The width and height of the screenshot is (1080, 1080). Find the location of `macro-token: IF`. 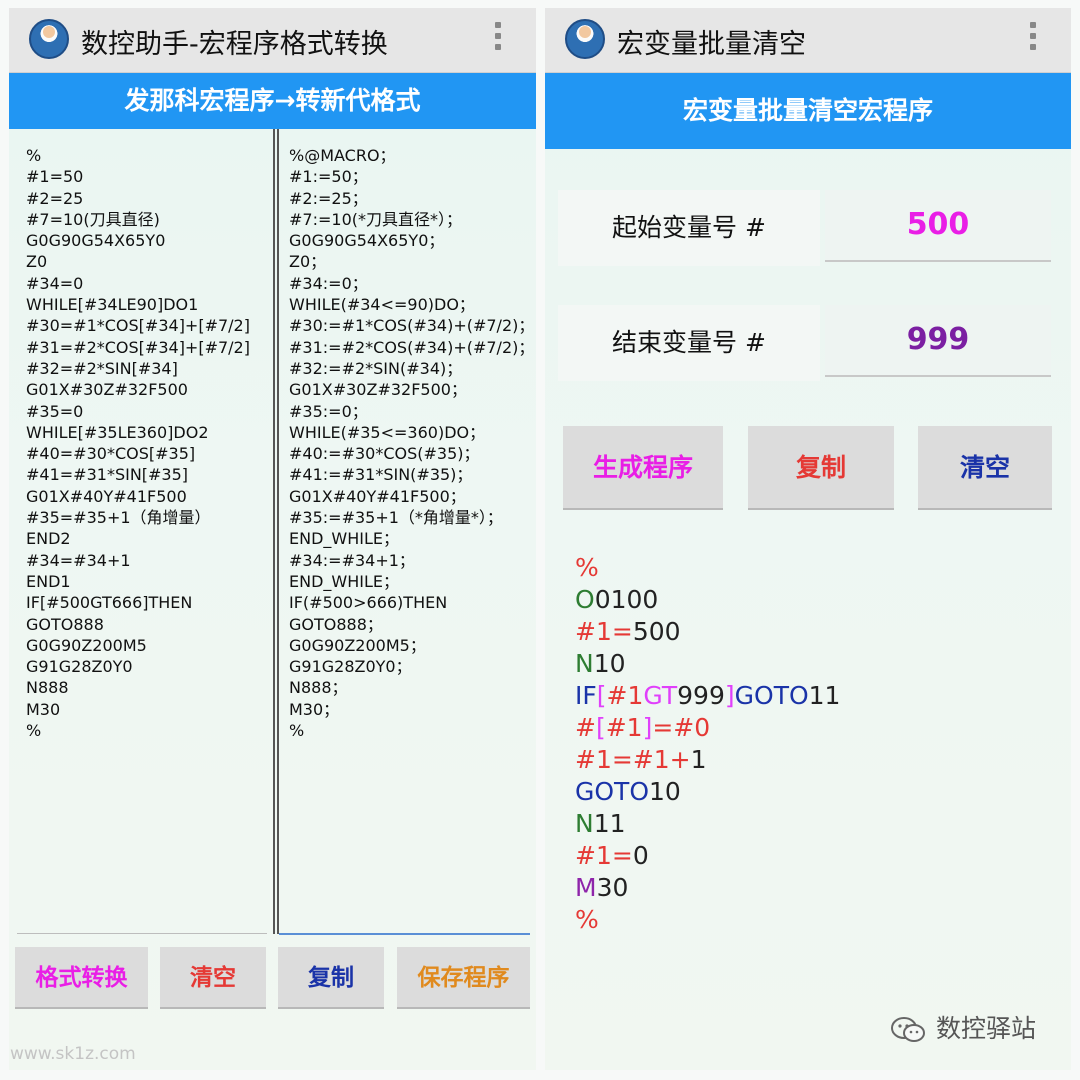

macro-token: IF is located at coordinates (586, 695).